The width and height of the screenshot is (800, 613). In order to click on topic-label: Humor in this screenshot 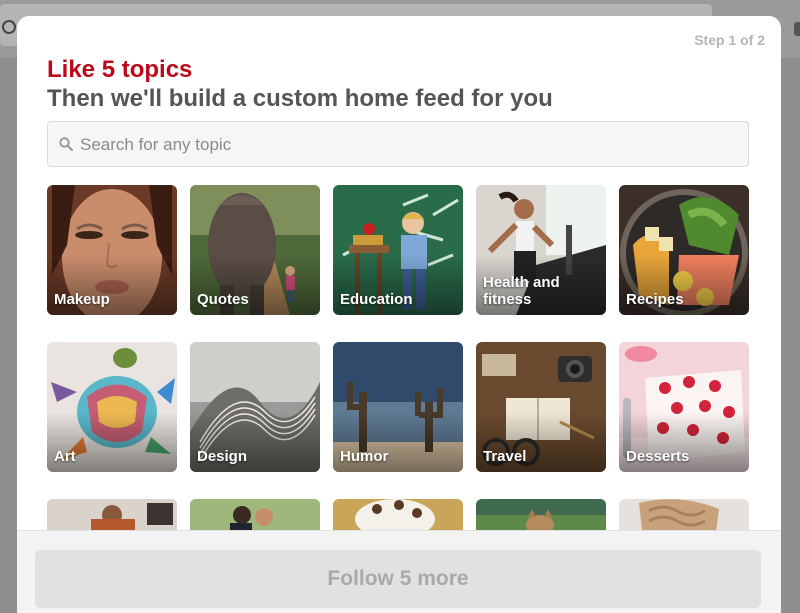, I will do `click(364, 456)`.